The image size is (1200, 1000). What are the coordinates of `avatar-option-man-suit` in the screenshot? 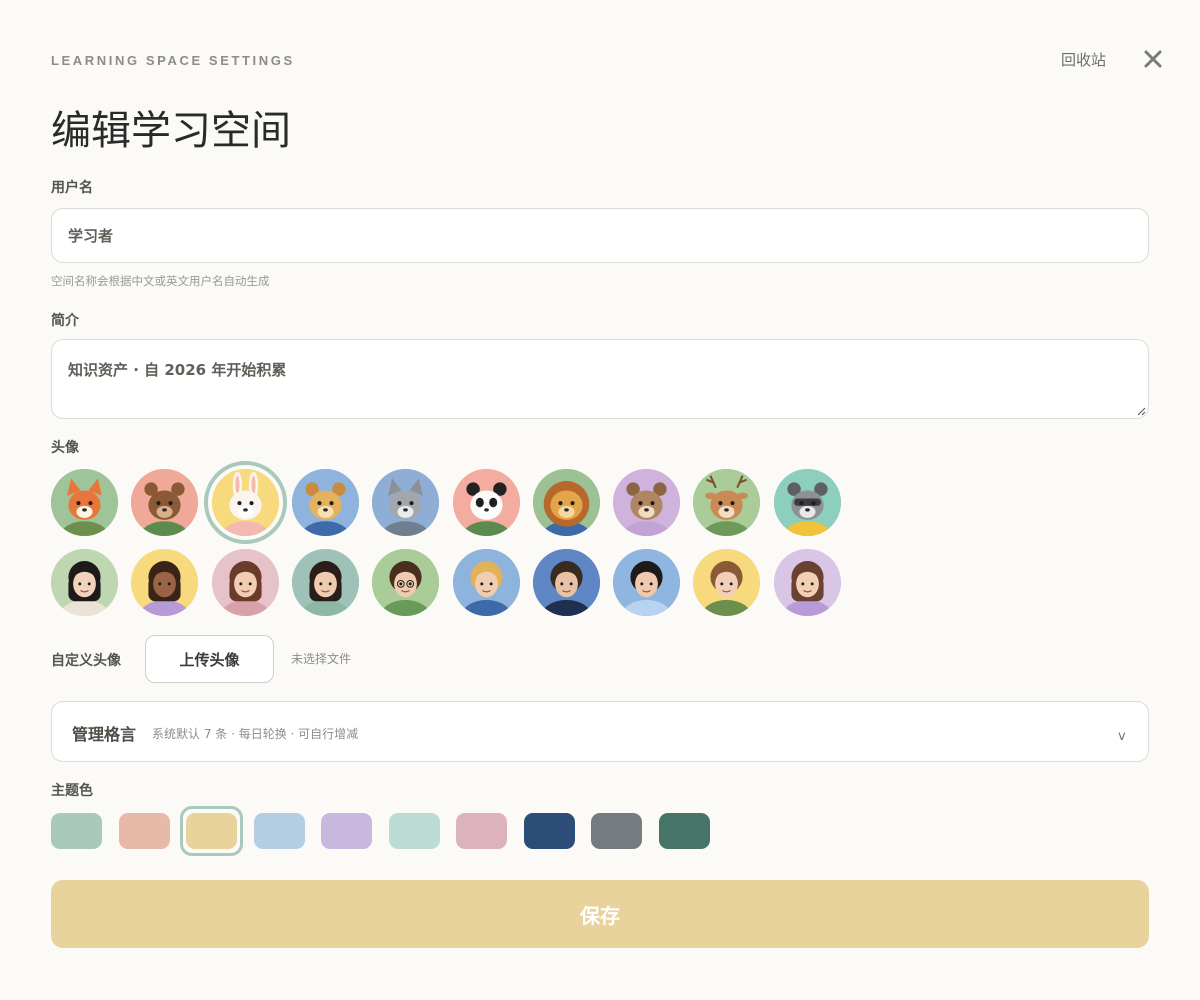 It's located at (566, 582).